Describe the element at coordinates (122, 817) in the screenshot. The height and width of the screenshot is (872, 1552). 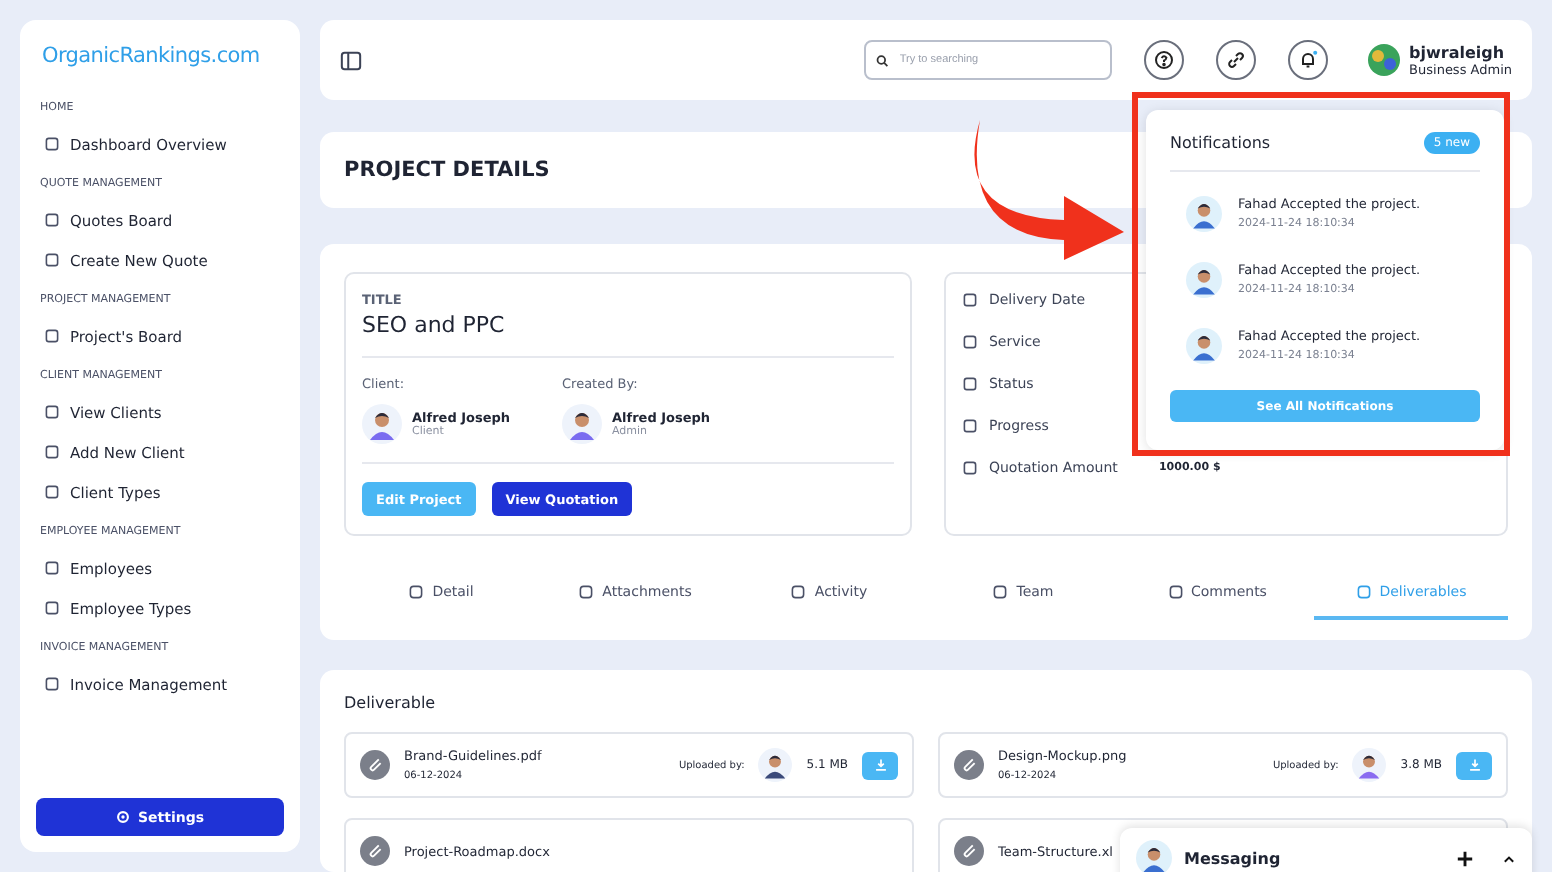
I see `settings-icon` at that location.